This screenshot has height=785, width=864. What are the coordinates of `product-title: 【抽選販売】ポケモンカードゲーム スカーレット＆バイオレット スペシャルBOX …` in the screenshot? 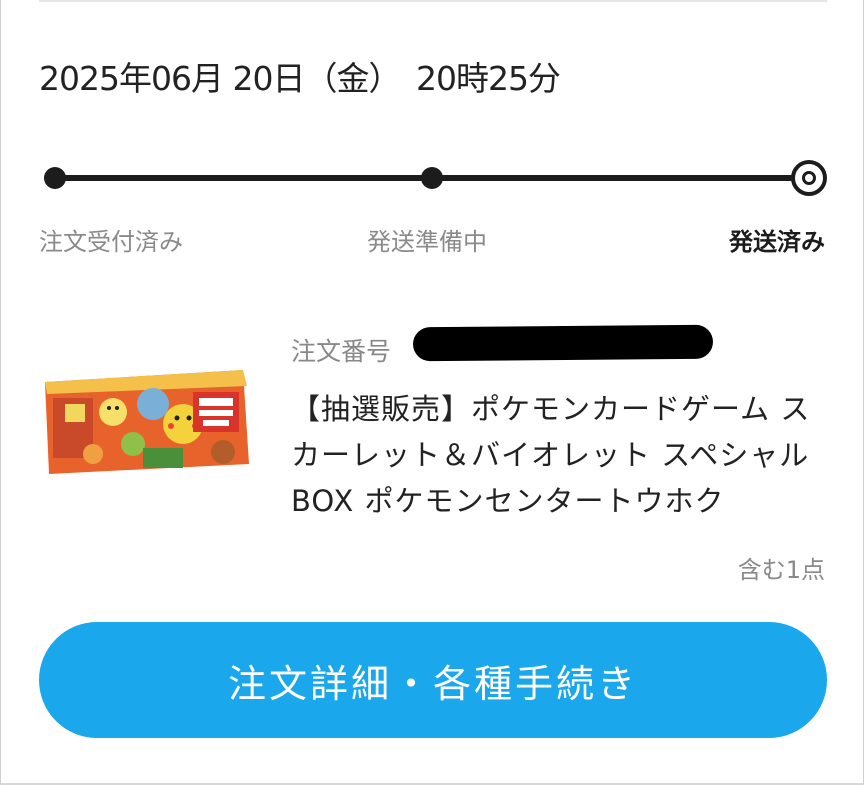 It's located at (561, 455).